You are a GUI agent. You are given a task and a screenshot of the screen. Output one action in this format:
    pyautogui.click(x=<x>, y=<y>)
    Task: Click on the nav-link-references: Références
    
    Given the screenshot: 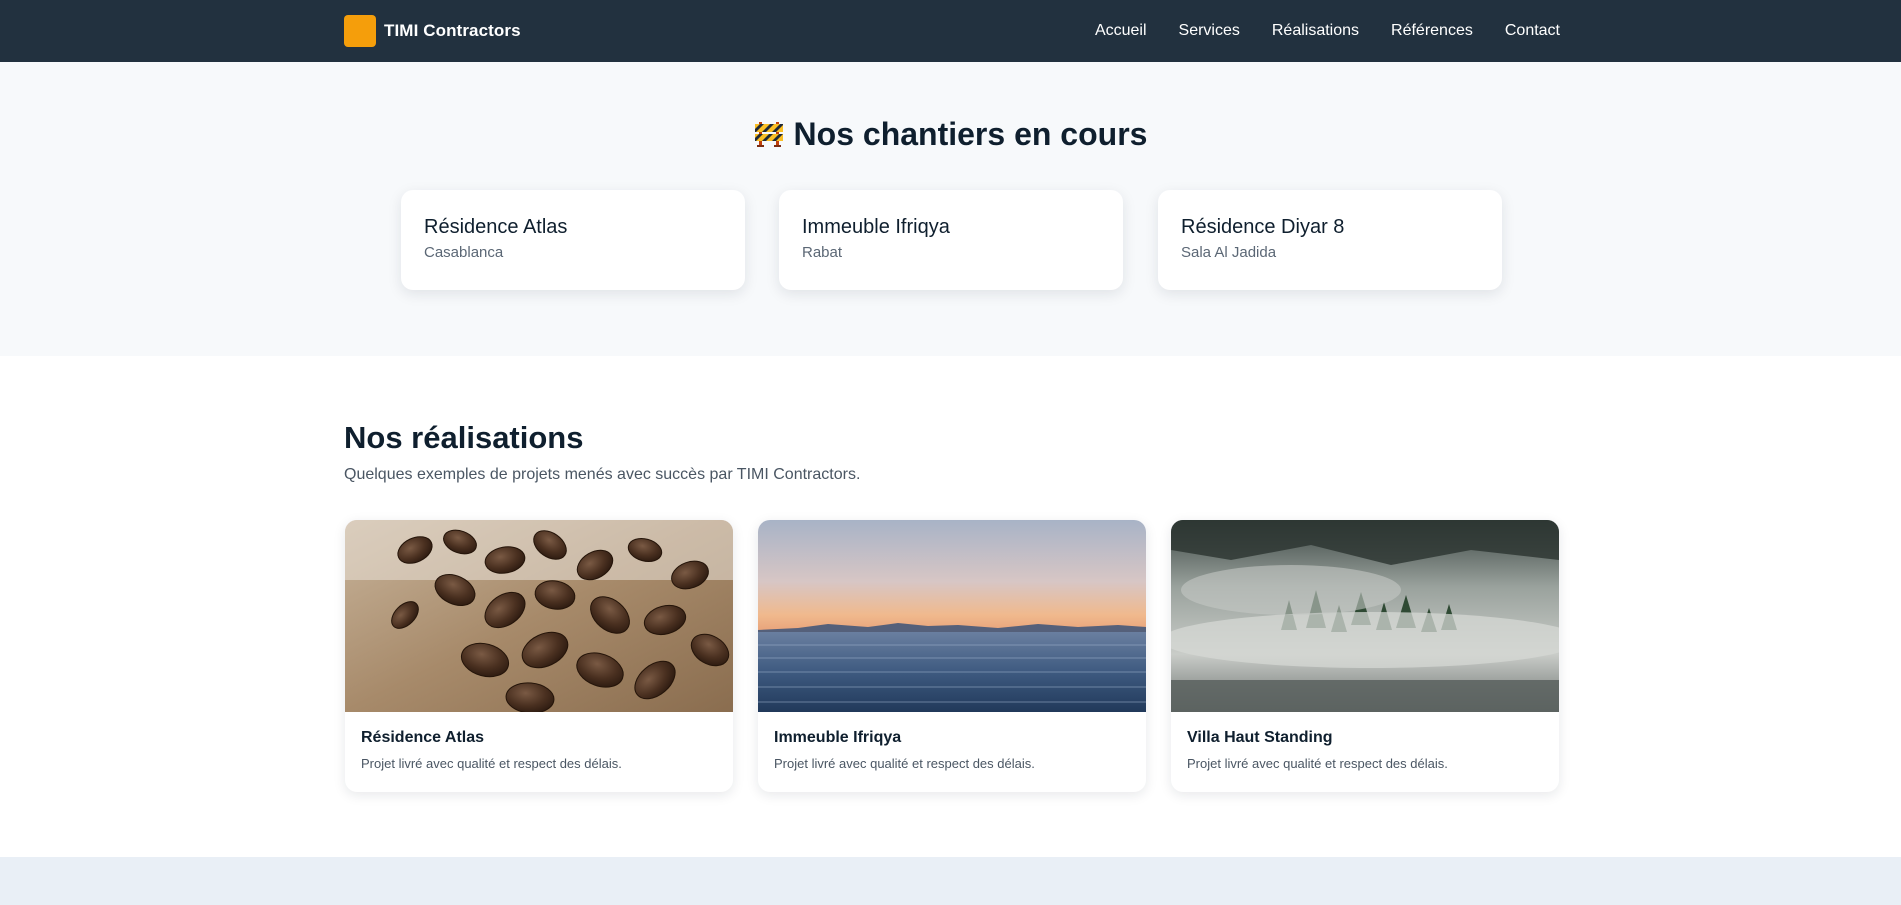 What is the action you would take?
    pyautogui.click(x=1432, y=31)
    